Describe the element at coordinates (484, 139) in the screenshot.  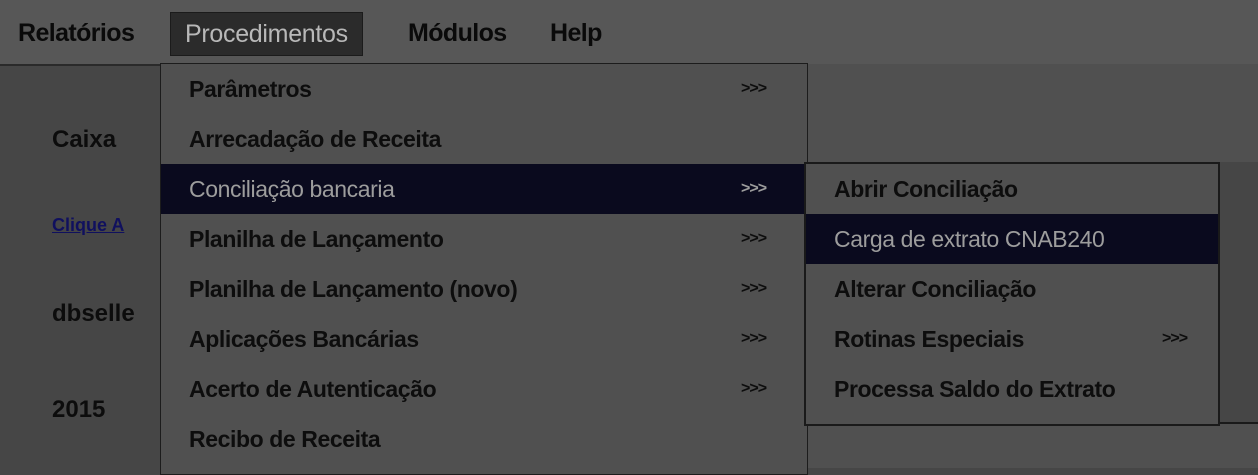
I see `menu-item-arrecadacao: Arrecadação de Receita` at that location.